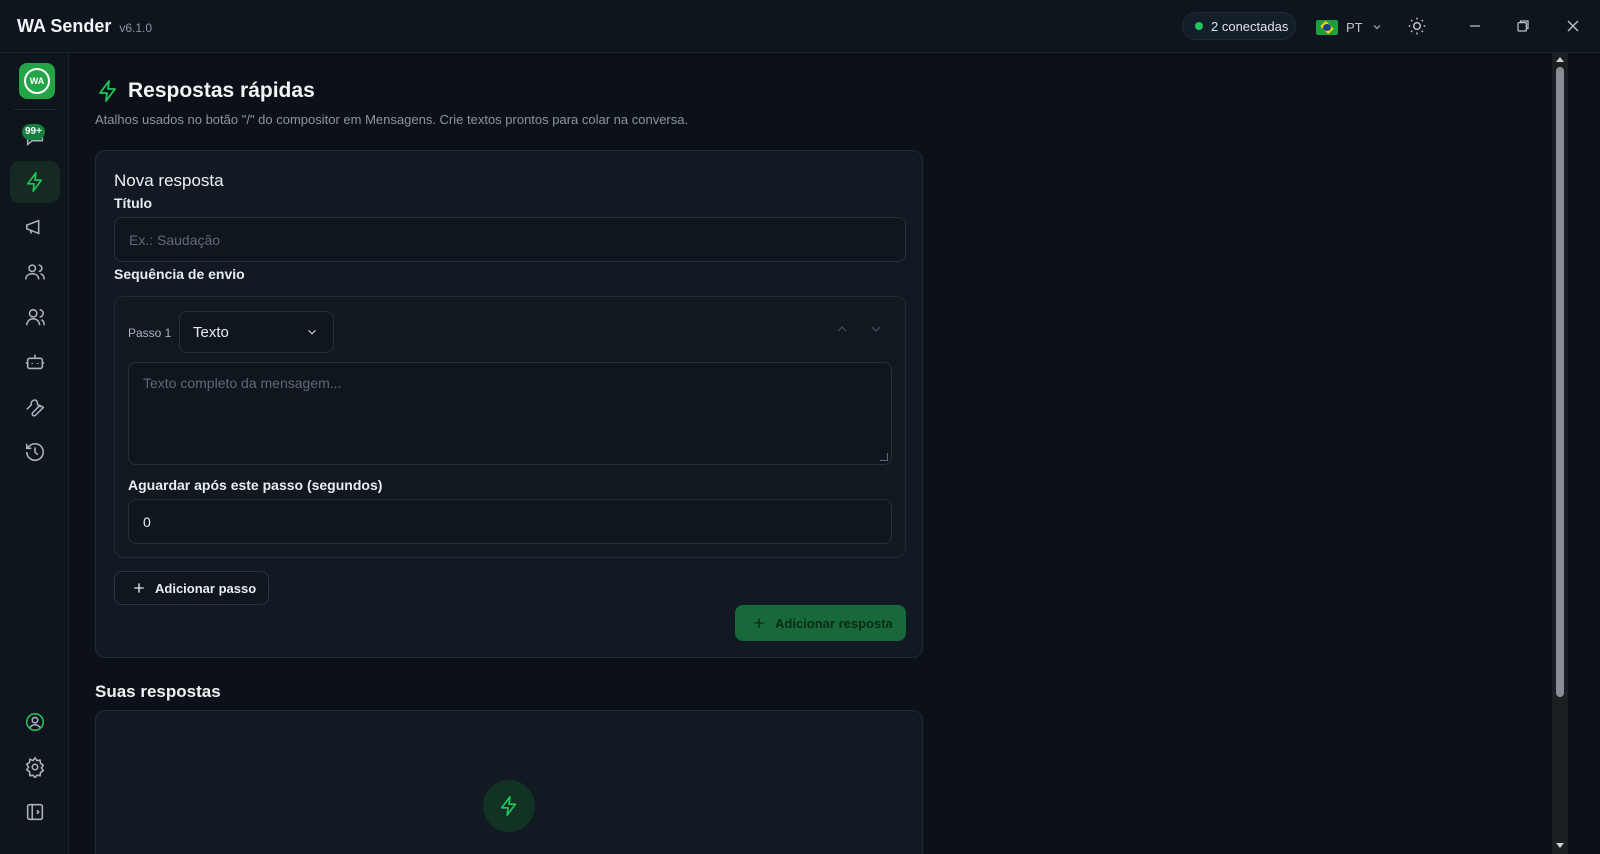 Image resolution: width=1600 pixels, height=854 pixels. I want to click on resize-handle, so click(884, 457).